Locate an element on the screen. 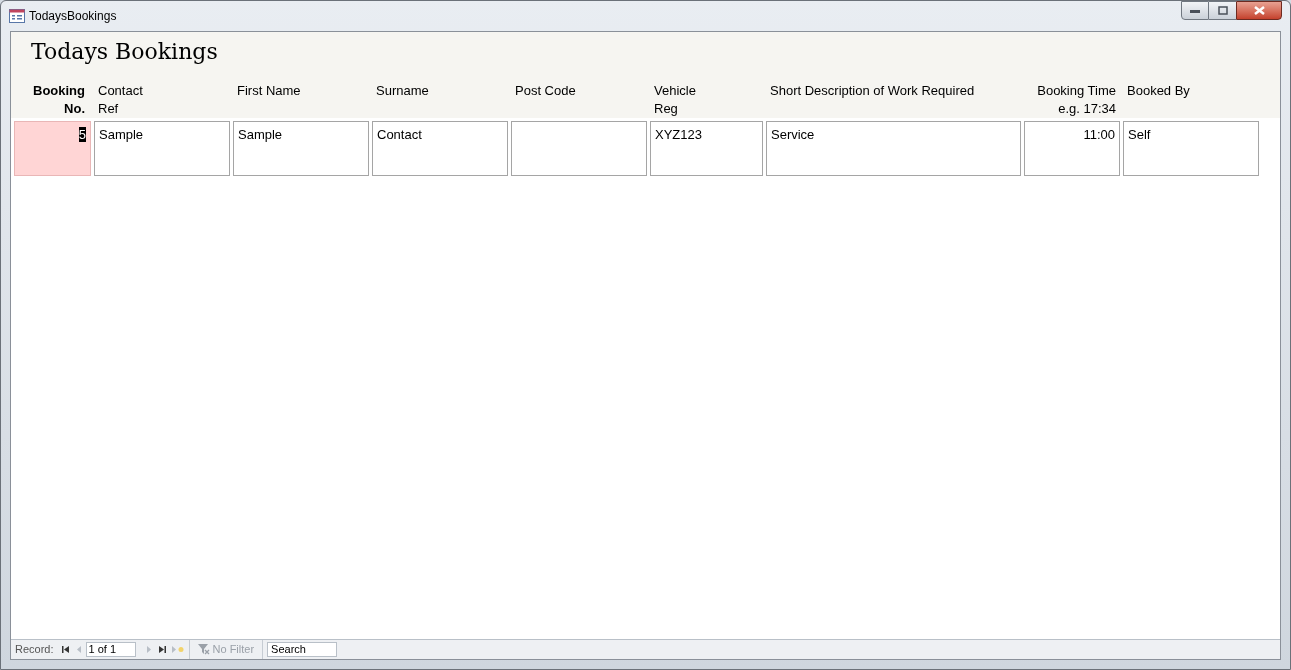  close-icon is located at coordinates (1259, 10).